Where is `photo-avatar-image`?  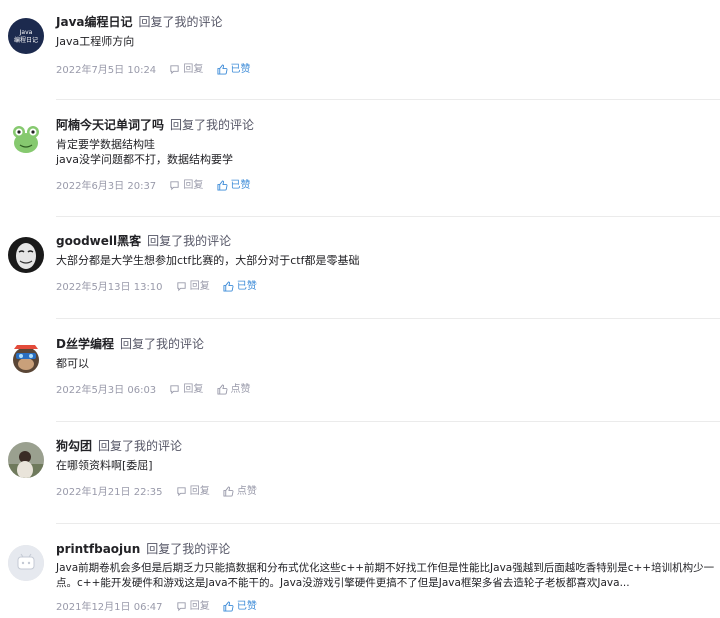 photo-avatar-image is located at coordinates (26, 460).